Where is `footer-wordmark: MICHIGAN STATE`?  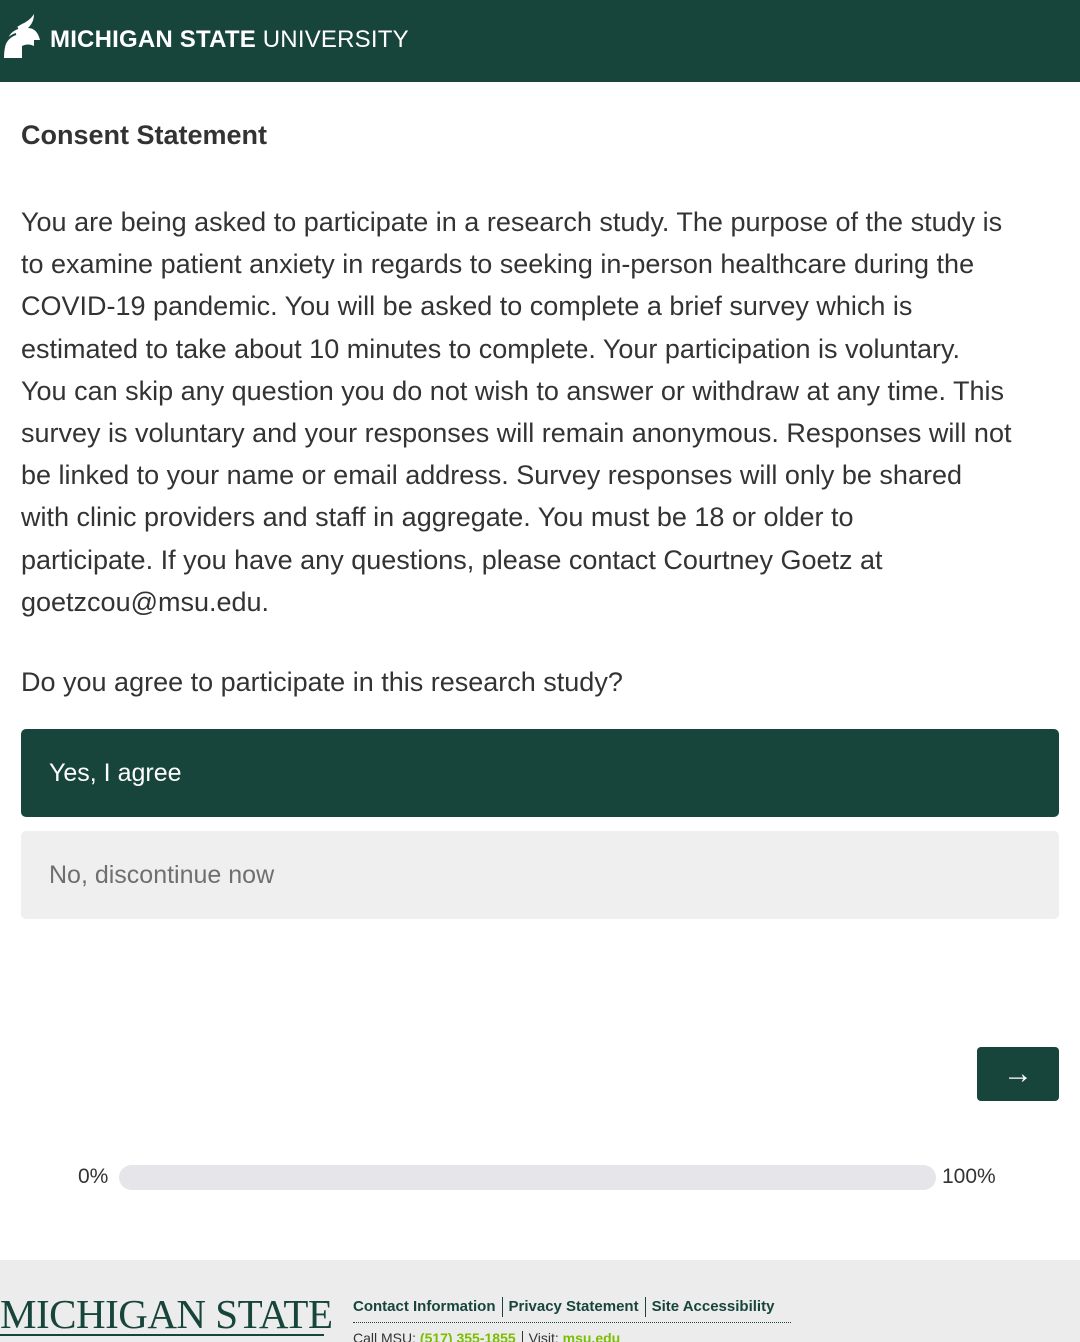
footer-wordmark: MICHIGAN STATE is located at coordinates (166, 1314).